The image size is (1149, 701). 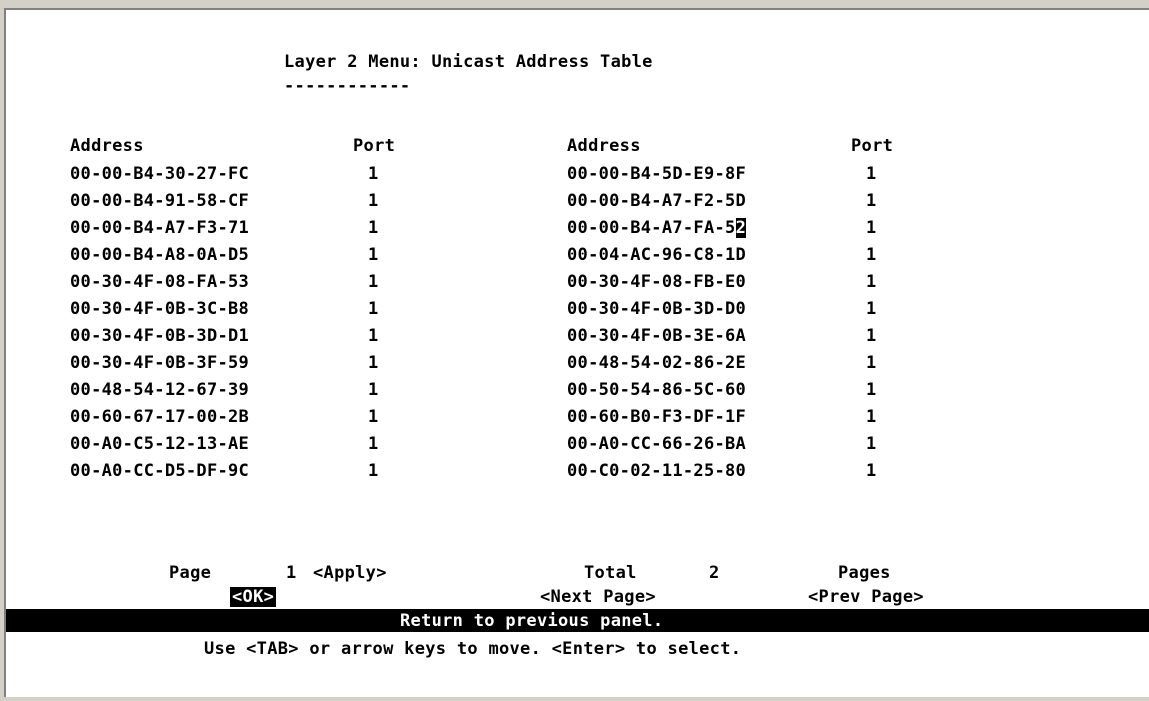 I want to click on column-header-address-right: Address, so click(x=604, y=146).